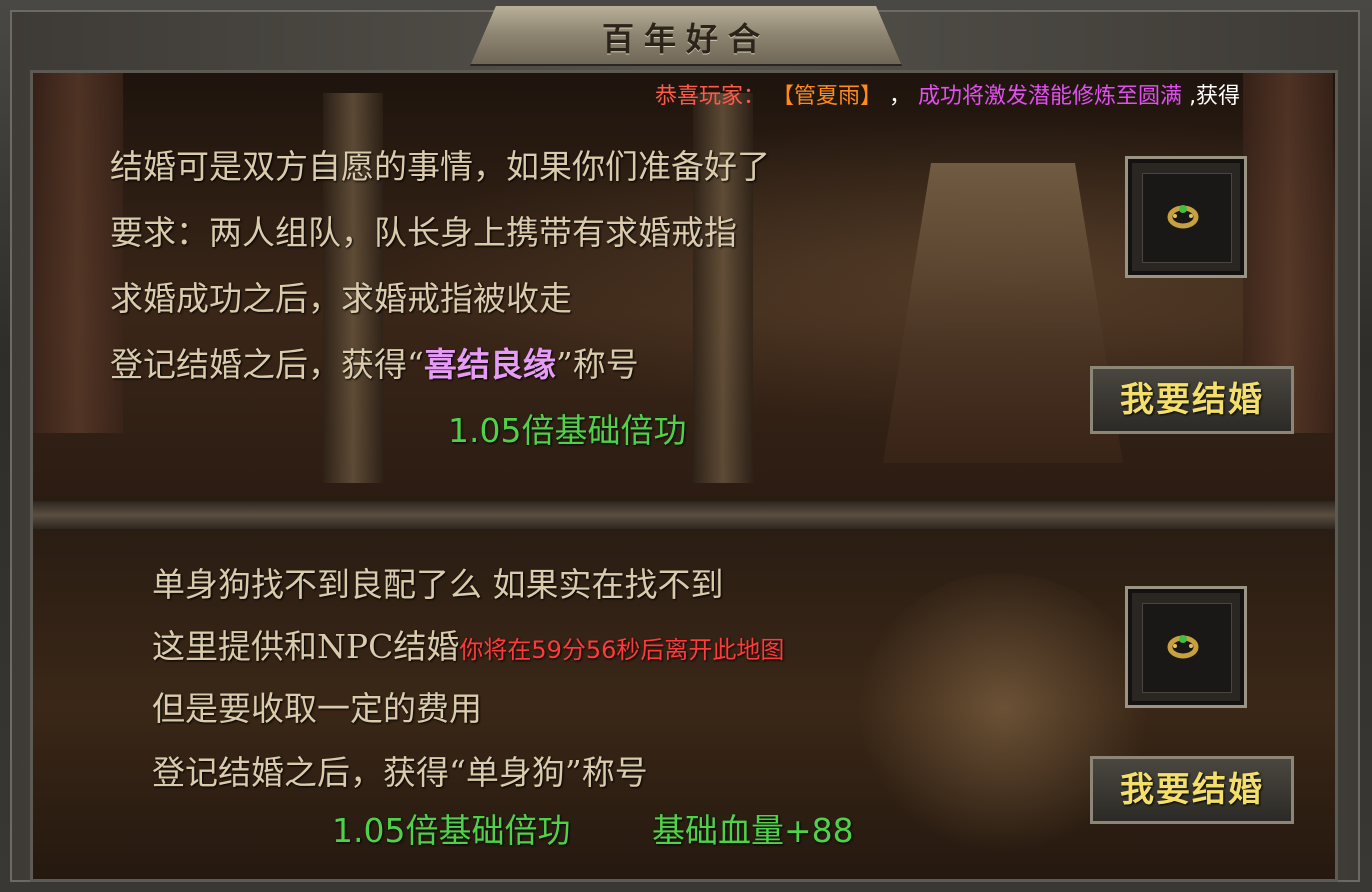  Describe the element at coordinates (1215, 96) in the screenshot. I see `notice-suffix: ,获得` at that location.